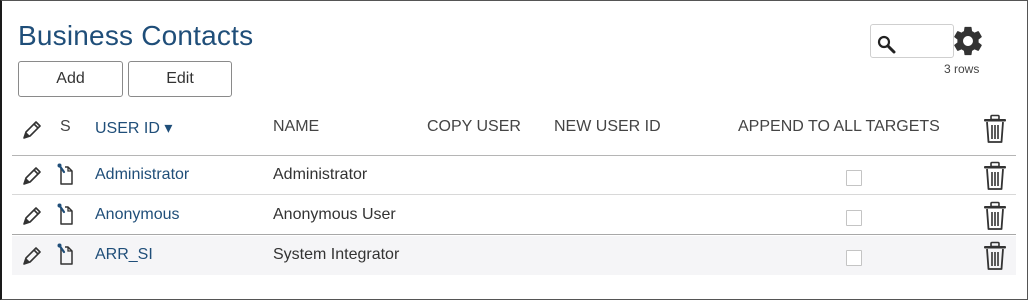 The height and width of the screenshot is (300, 1028). Describe the element at coordinates (514, 175) in the screenshot. I see `table-row: Administrator Administrator` at that location.